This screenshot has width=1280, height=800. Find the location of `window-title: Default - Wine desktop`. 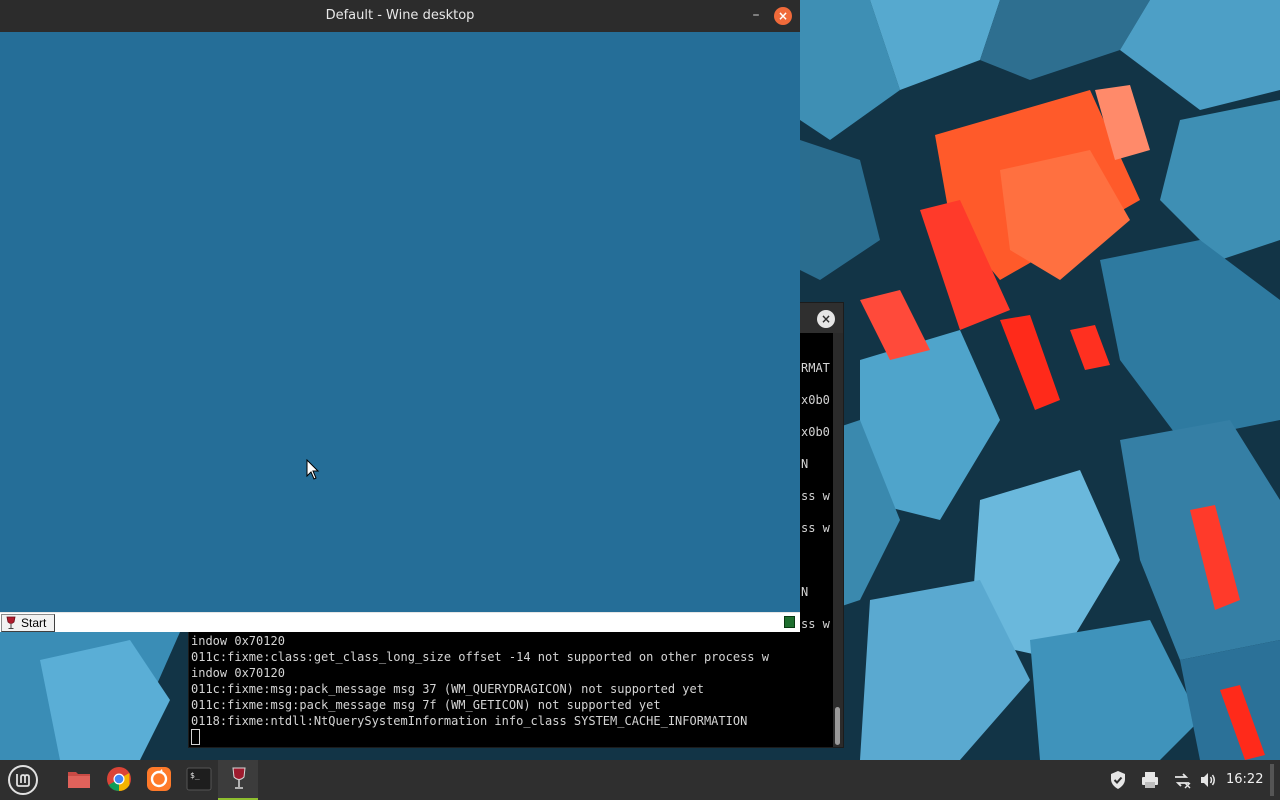

window-title: Default - Wine desktop is located at coordinates (400, 15).